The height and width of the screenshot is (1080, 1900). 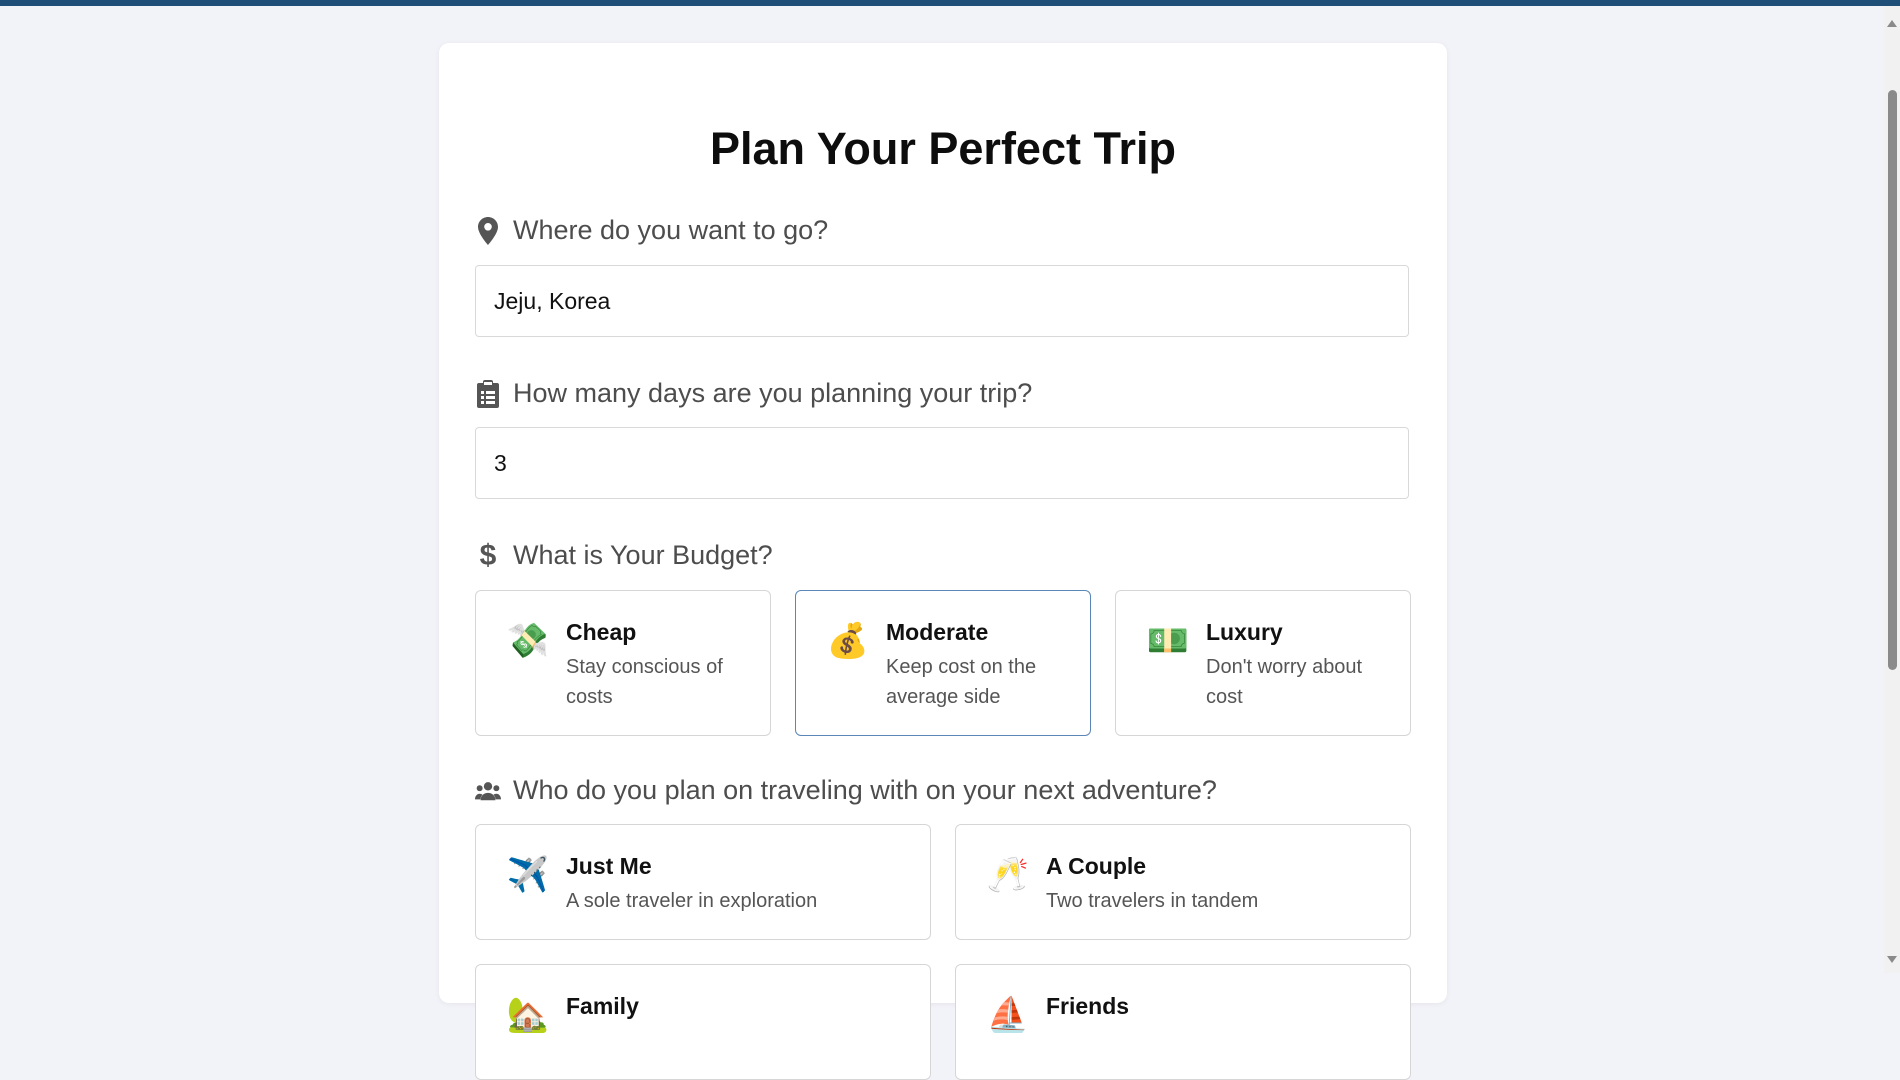 I want to click on scroll-thumb, so click(x=1892, y=380).